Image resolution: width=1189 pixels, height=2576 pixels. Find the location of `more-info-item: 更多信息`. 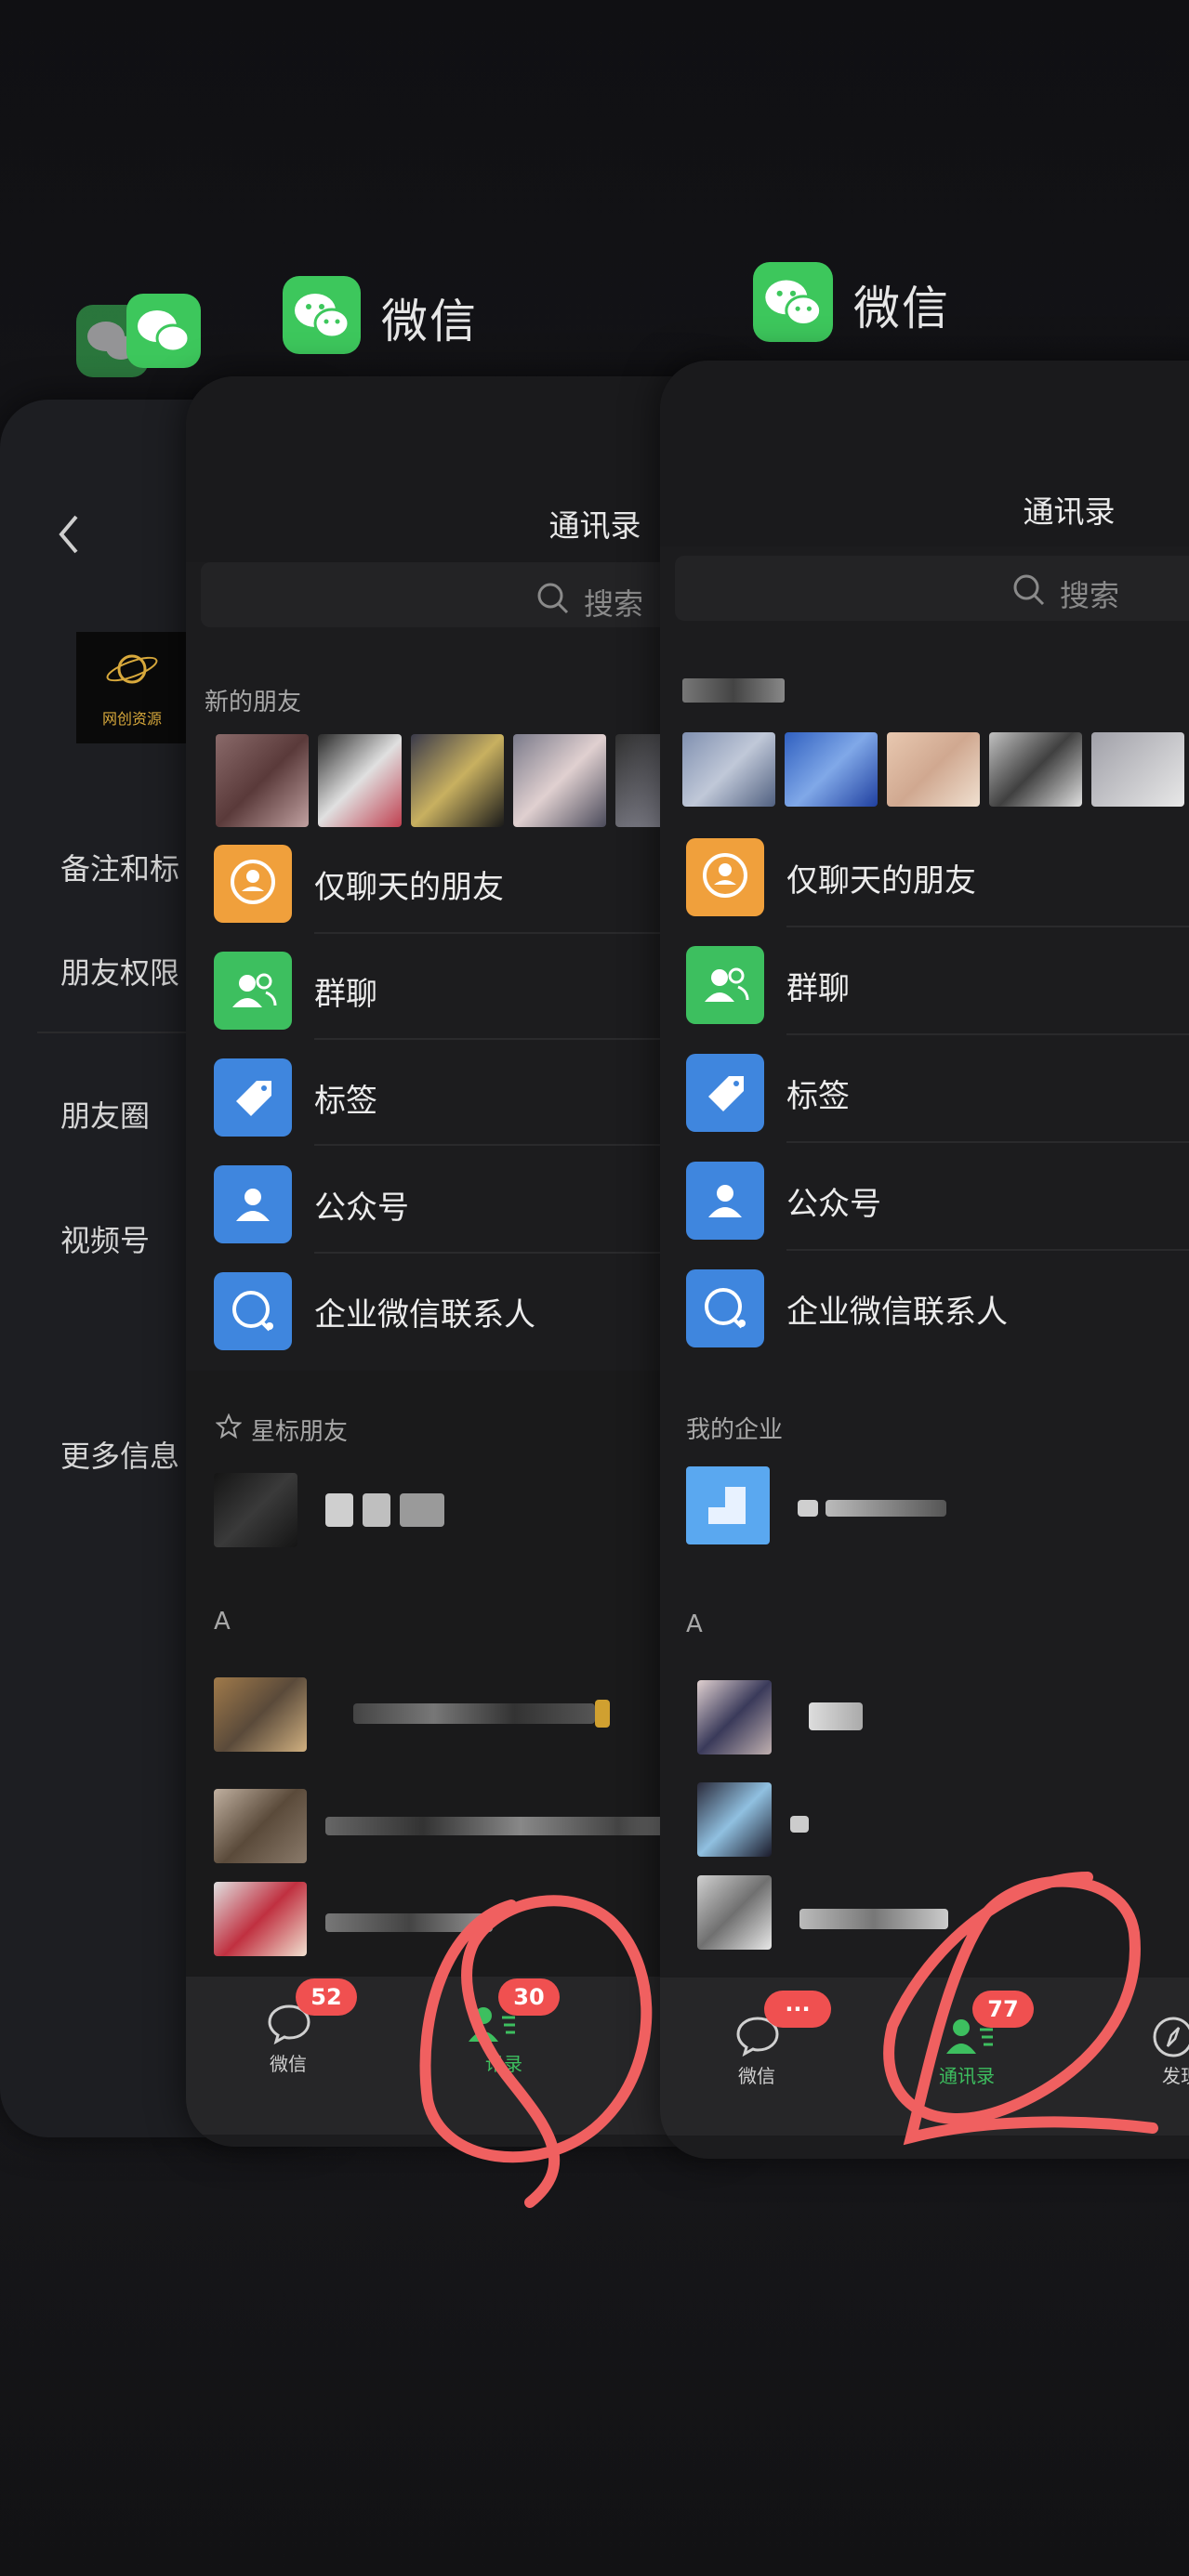

more-info-item: 更多信息 is located at coordinates (119, 1454).